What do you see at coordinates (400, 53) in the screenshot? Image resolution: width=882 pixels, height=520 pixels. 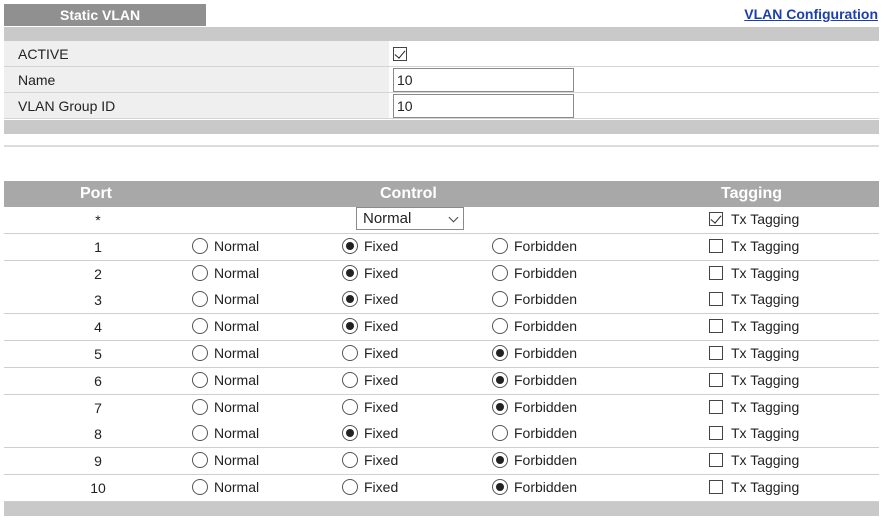 I see `active-checkbox` at bounding box center [400, 53].